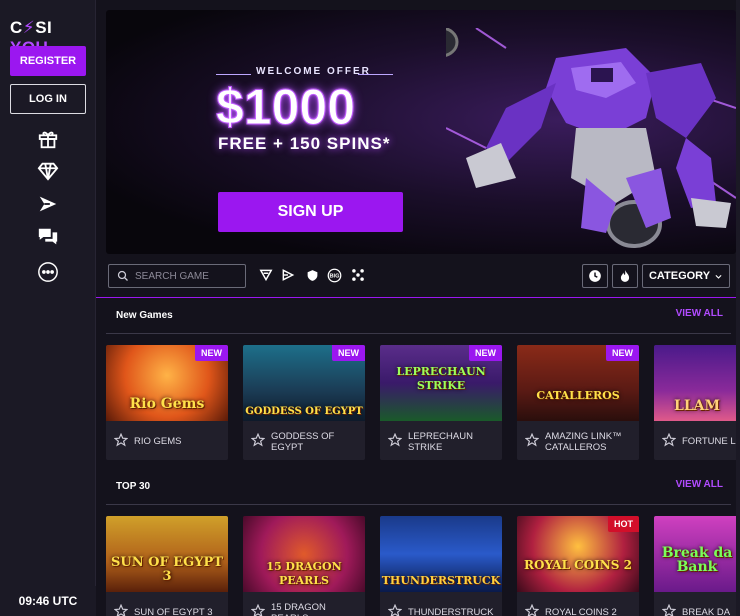 This screenshot has width=740, height=616. I want to click on sidebar: C⚡SI YOU REGISTER LOG IN 09:46 UTC, so click(48, 308).